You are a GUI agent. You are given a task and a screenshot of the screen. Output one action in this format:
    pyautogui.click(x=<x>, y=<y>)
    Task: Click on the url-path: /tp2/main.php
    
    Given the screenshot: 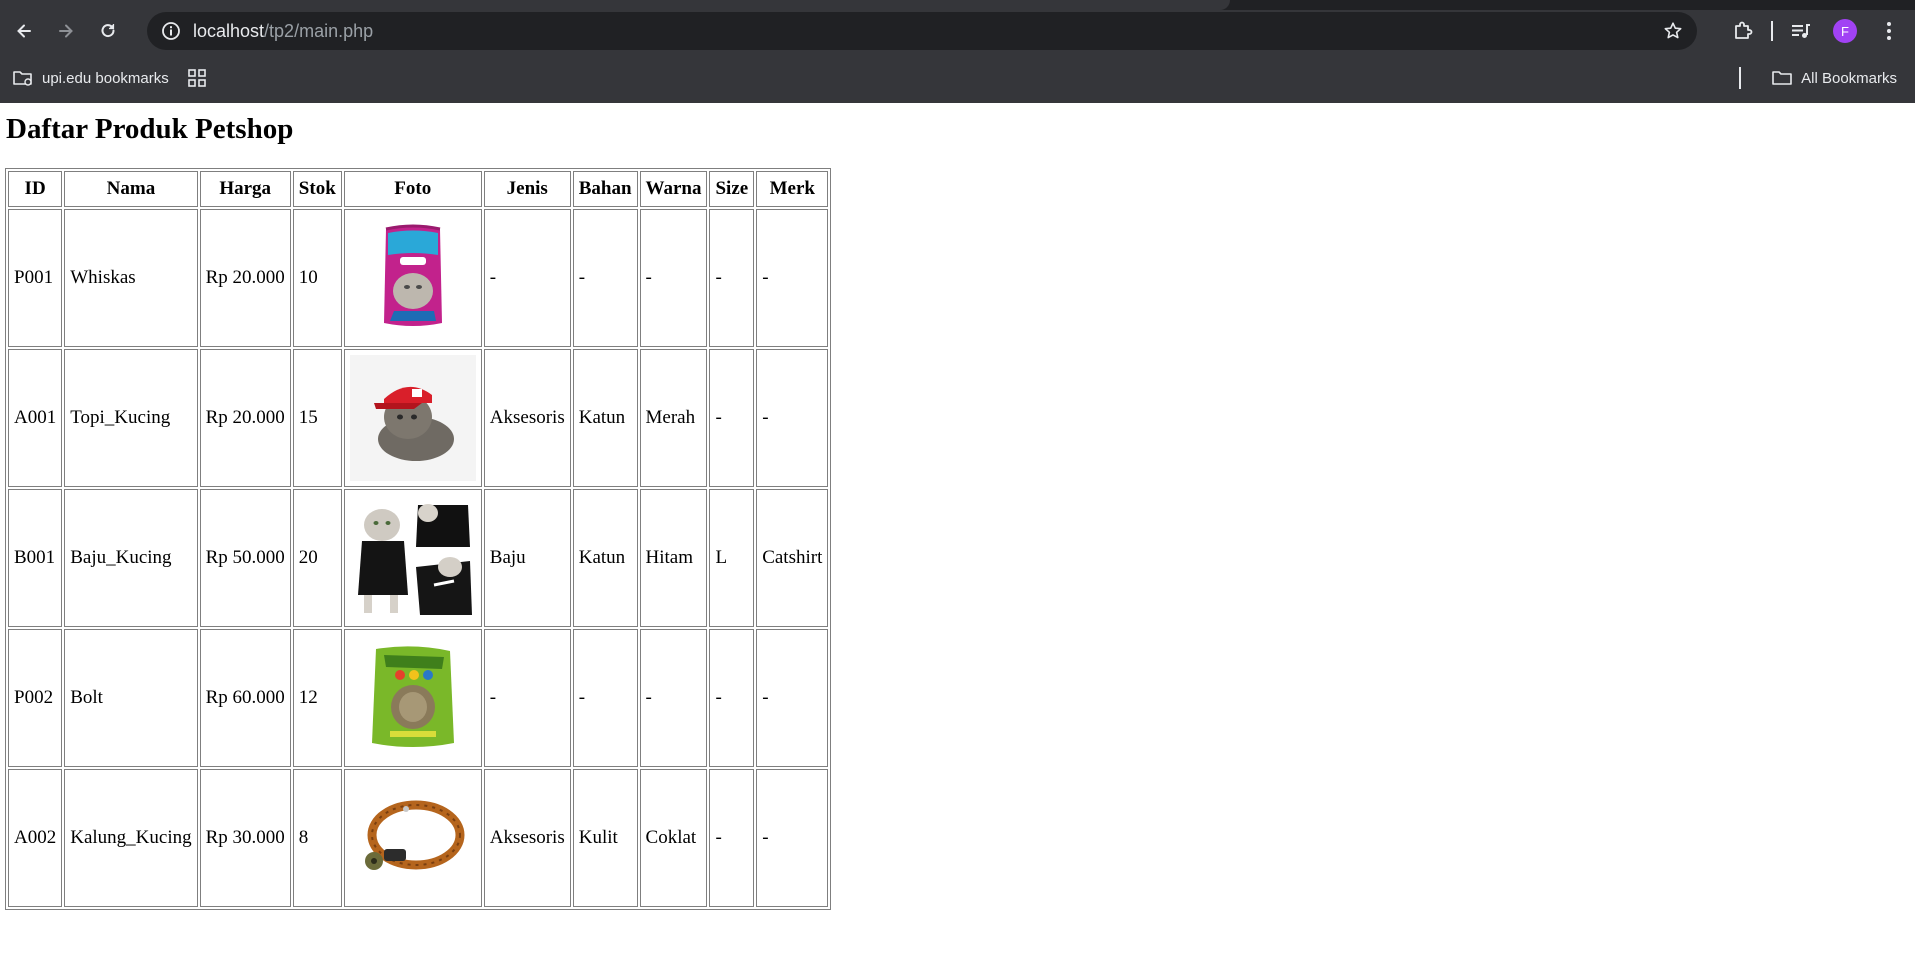 What is the action you would take?
    pyautogui.click(x=319, y=30)
    